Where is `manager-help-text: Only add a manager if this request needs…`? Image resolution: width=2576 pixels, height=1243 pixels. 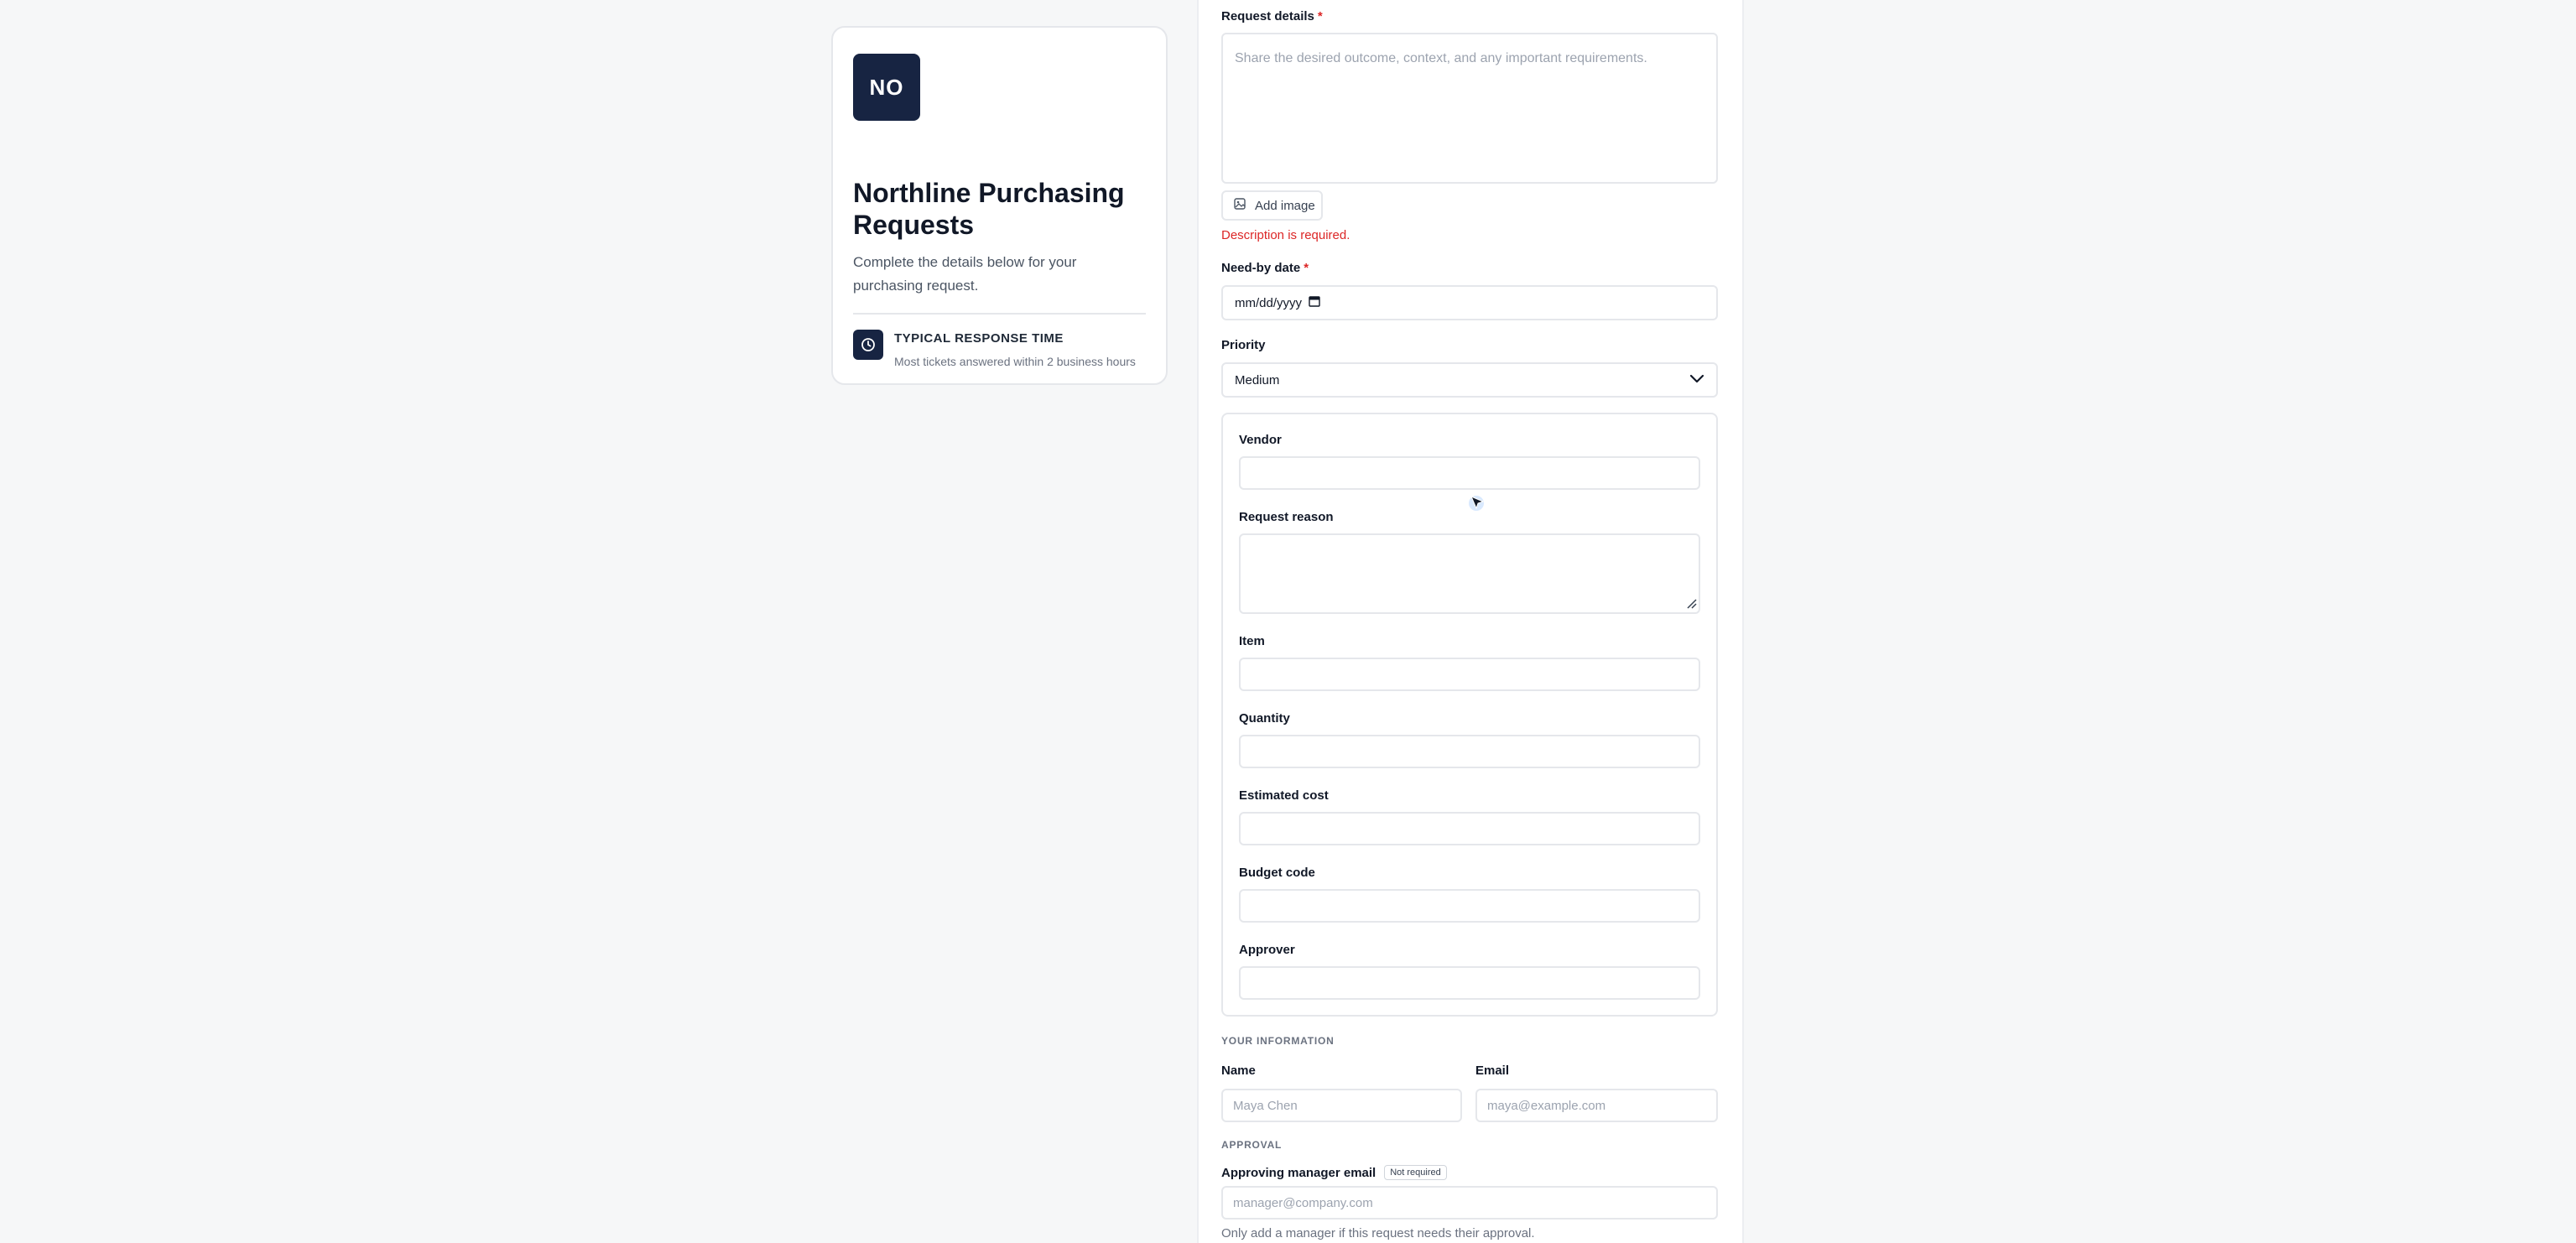
manager-help-text: Only add a manager if this request needs… is located at coordinates (1378, 1233).